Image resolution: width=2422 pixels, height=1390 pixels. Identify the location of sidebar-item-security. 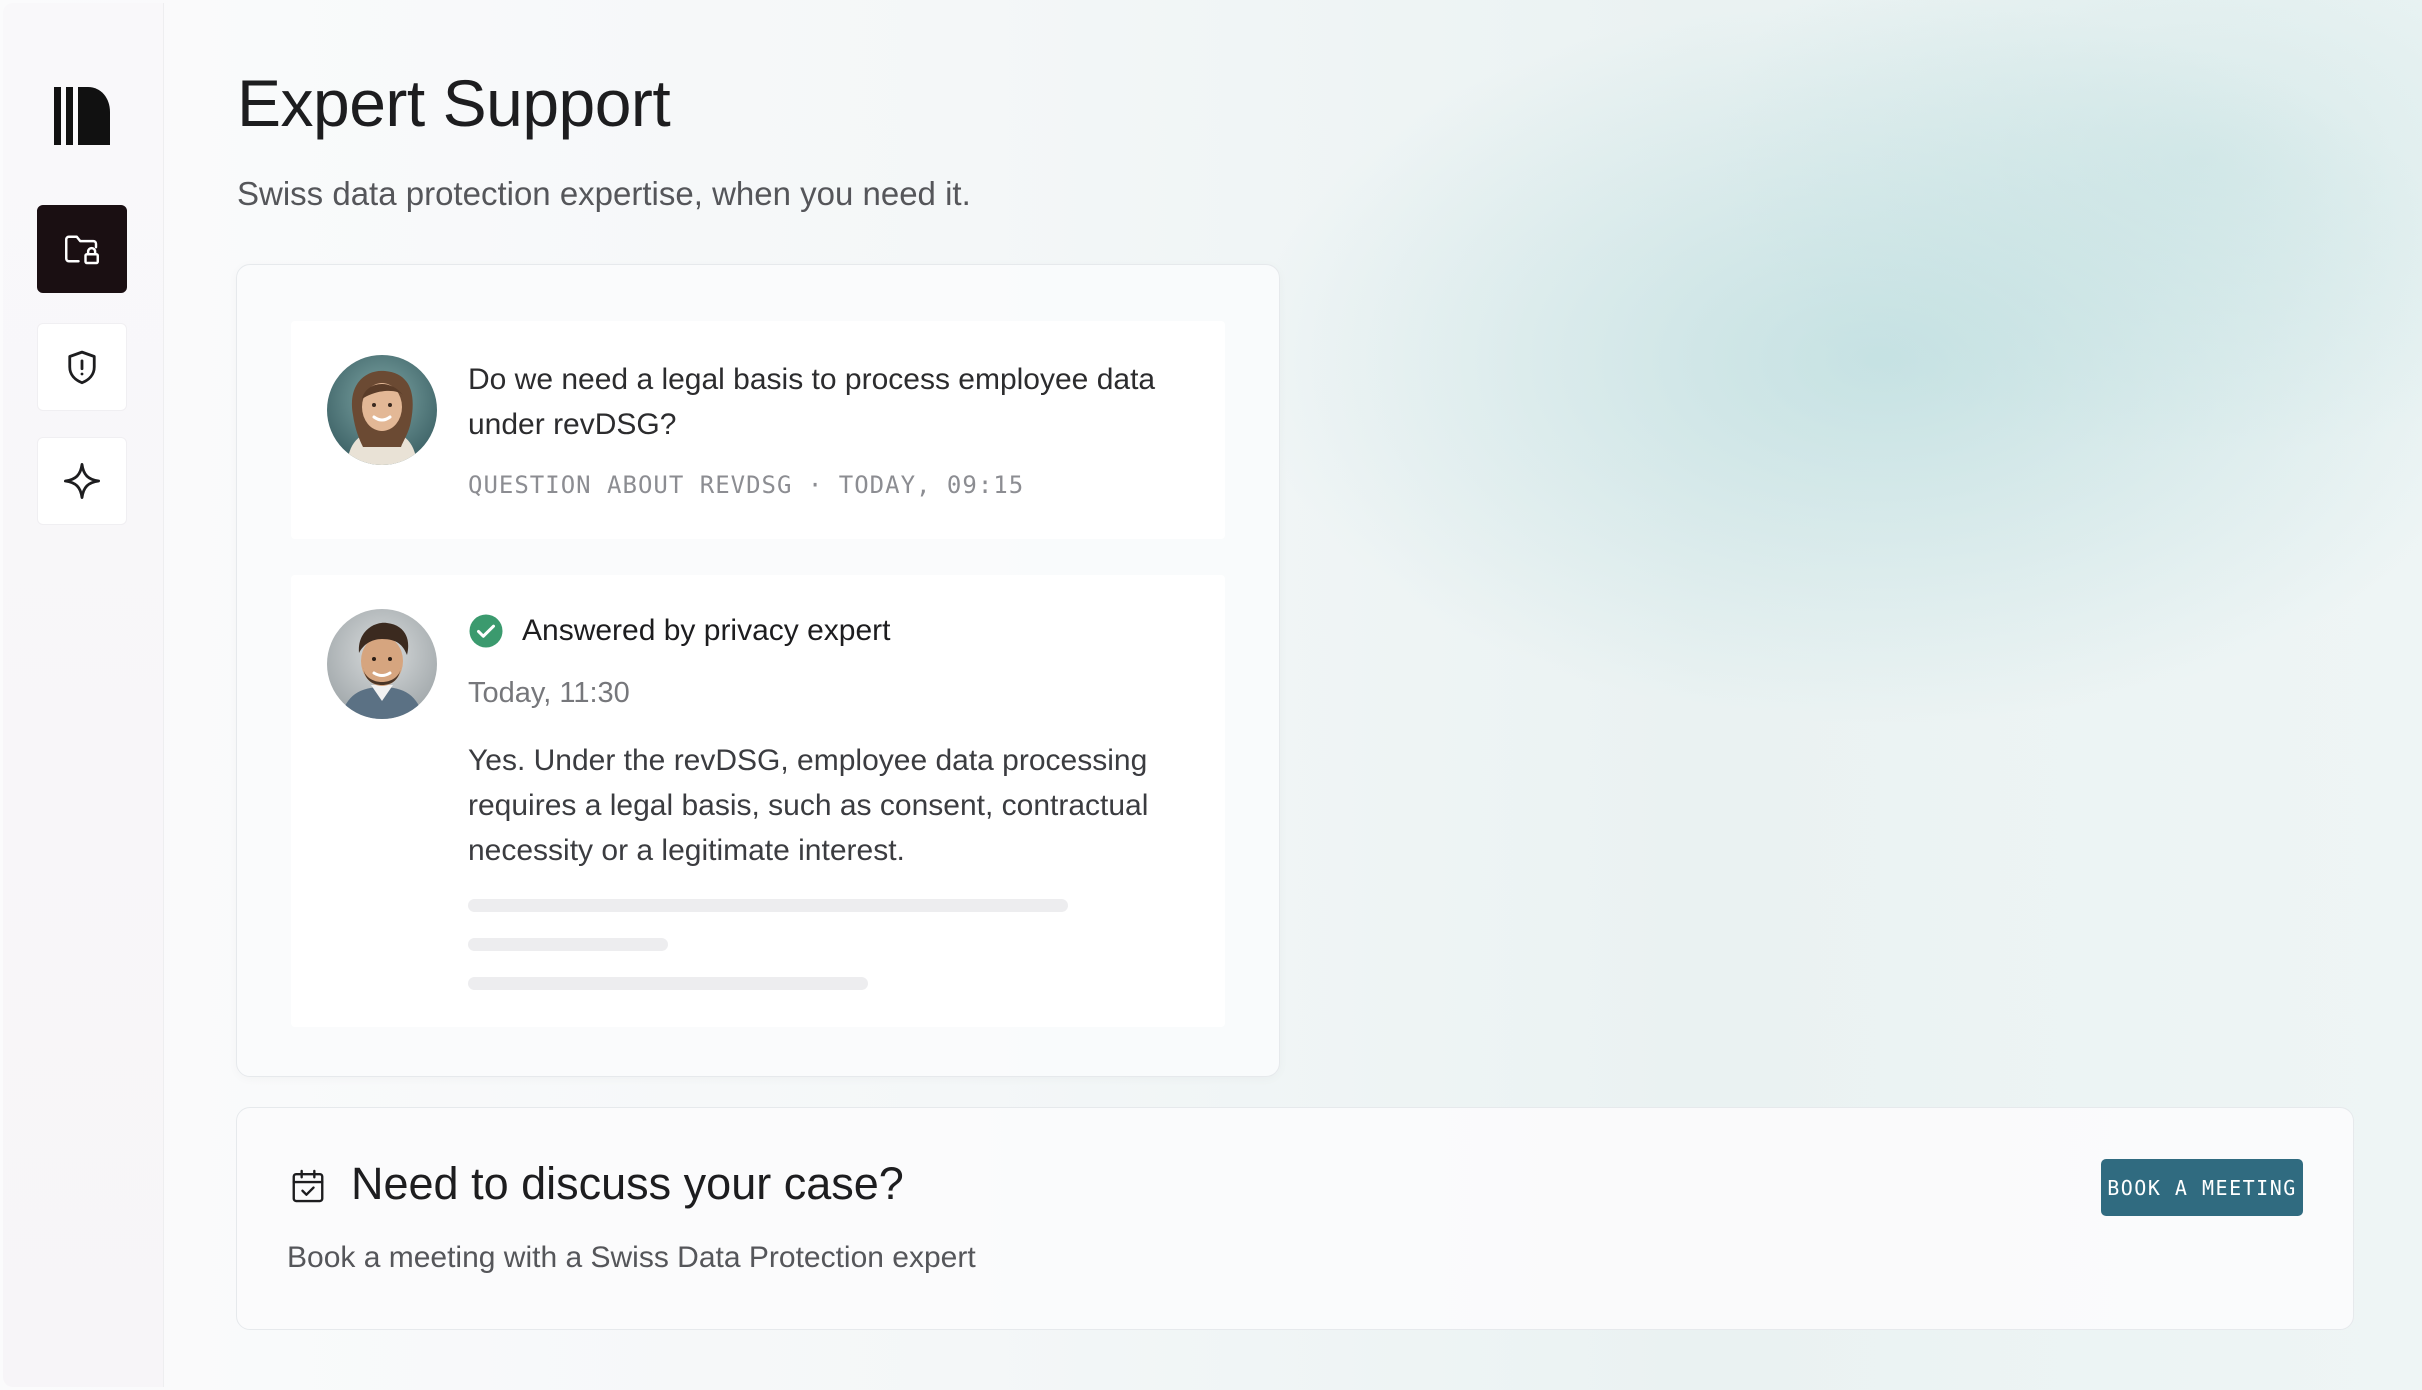
(82, 367).